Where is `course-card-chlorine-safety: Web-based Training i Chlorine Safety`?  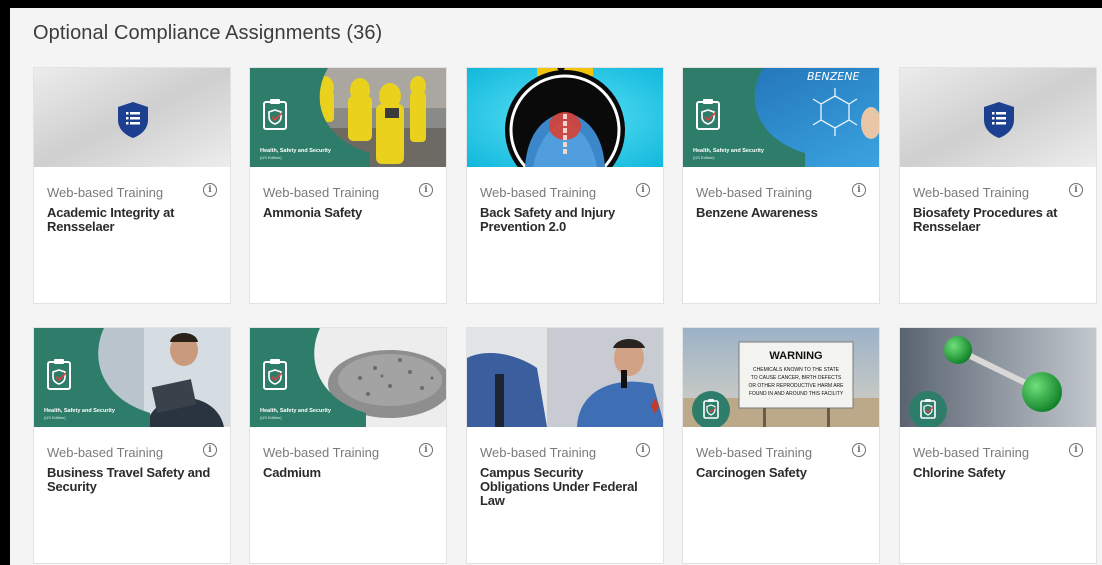 course-card-chlorine-safety: Web-based Training i Chlorine Safety is located at coordinates (998, 445).